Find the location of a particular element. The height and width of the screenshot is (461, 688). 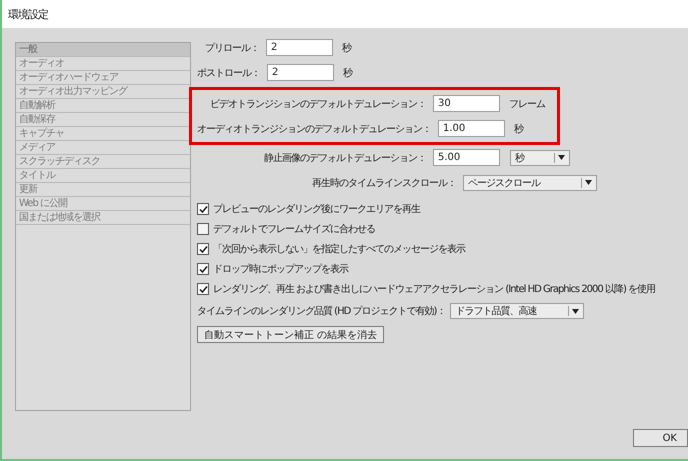

sidebar-item: オーディオ出力マッピング is located at coordinates (103, 92).